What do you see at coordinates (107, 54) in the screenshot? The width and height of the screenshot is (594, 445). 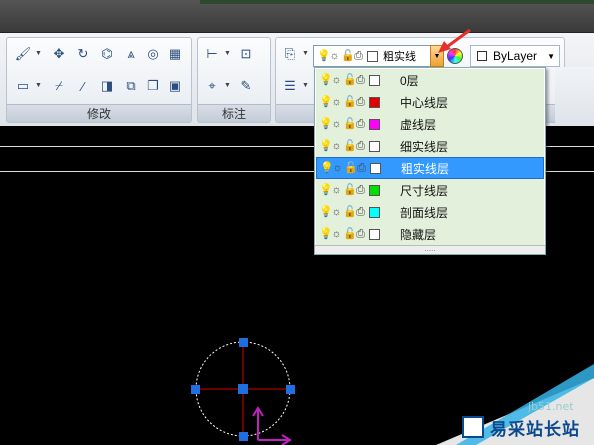 I see `copy-icon: ⌬` at bounding box center [107, 54].